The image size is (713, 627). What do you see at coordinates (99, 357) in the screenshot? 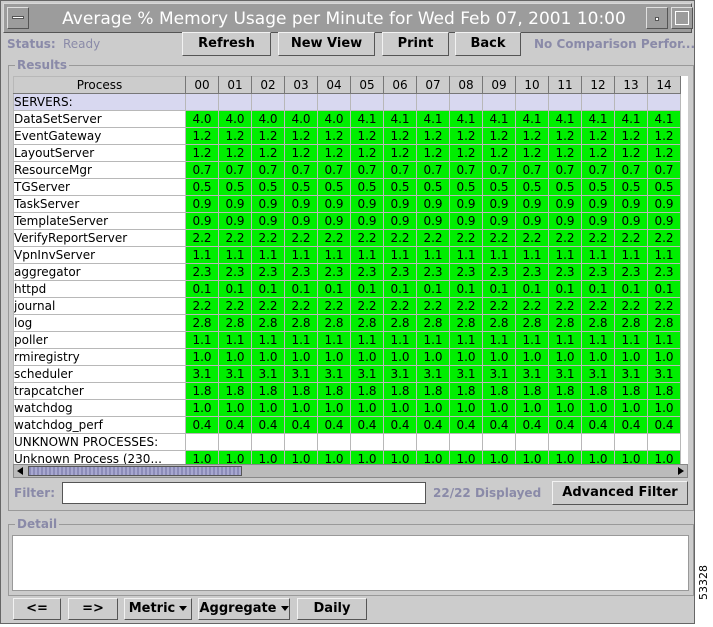
I see `process-name-cell: rmiregistry` at bounding box center [99, 357].